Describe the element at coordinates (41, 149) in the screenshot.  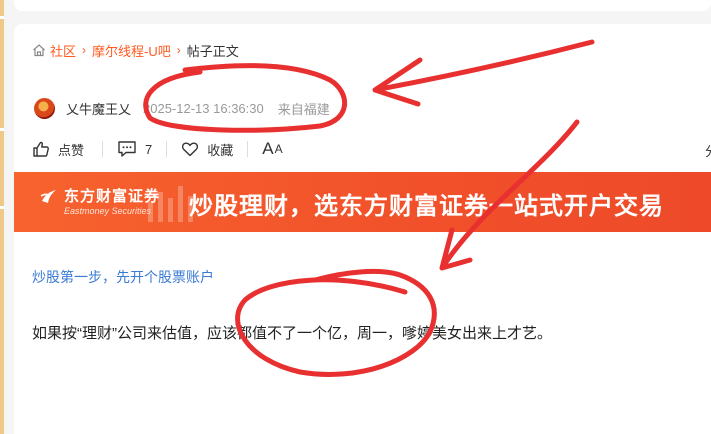
I see `thumbs-up-icon` at that location.